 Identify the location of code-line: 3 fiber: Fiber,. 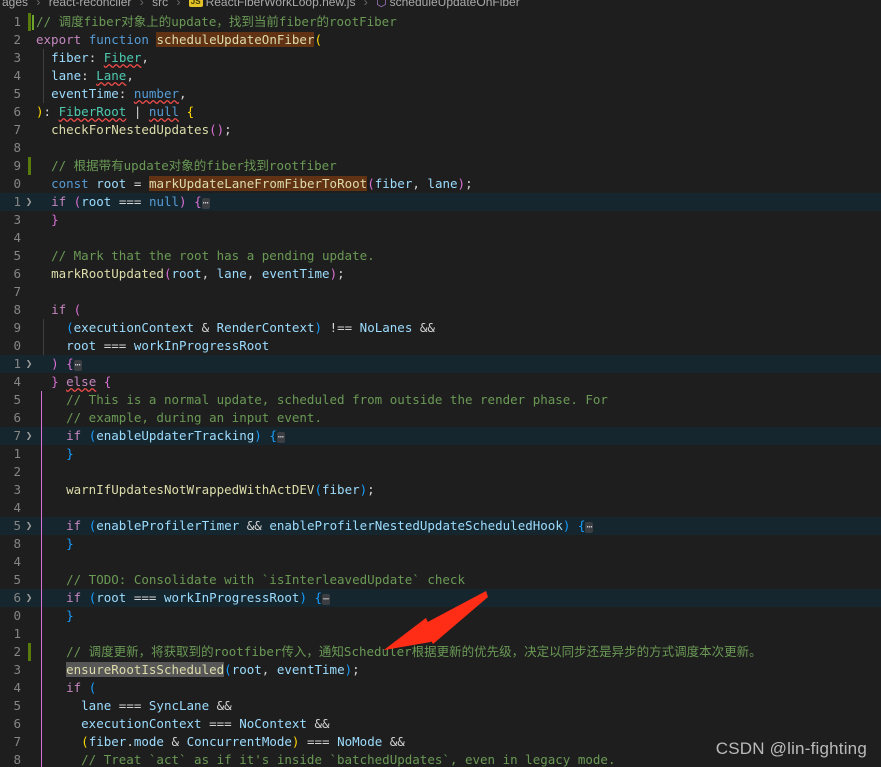
(440, 58).